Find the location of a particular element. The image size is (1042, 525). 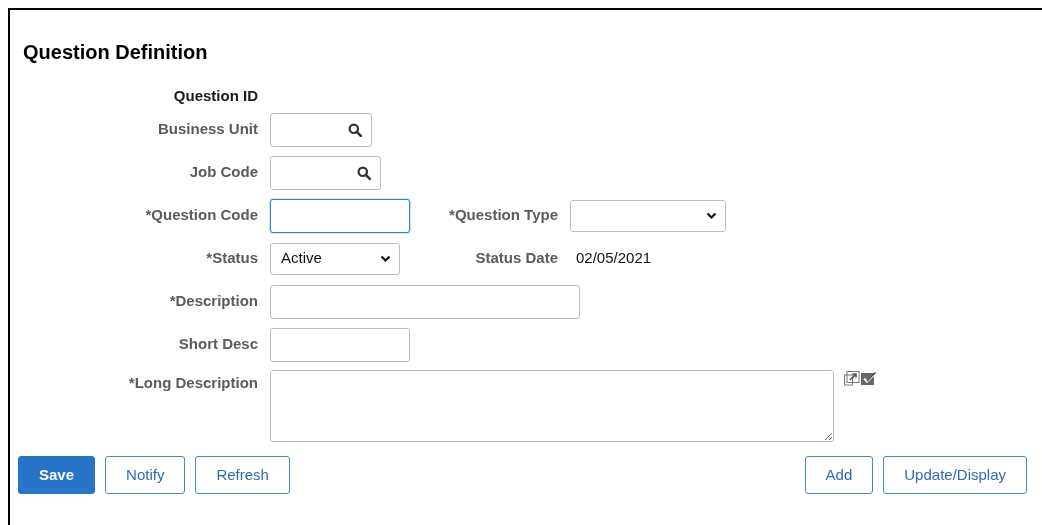

popout-icon is located at coordinates (852, 378).